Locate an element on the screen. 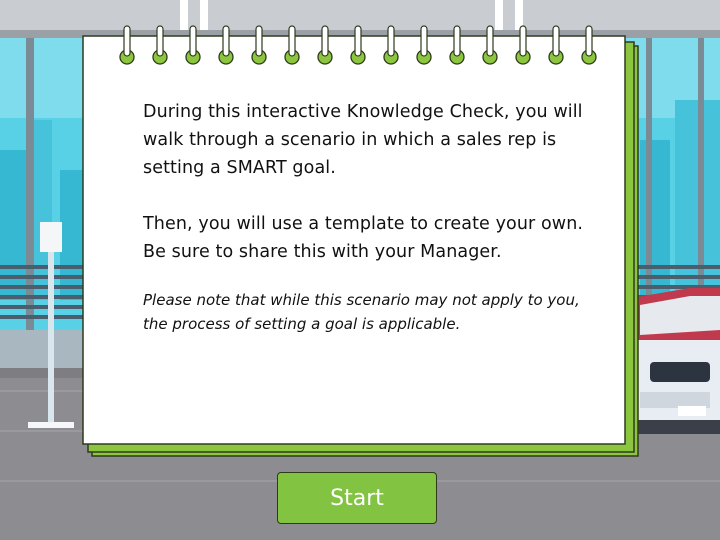  start-button: Start is located at coordinates (357, 498).